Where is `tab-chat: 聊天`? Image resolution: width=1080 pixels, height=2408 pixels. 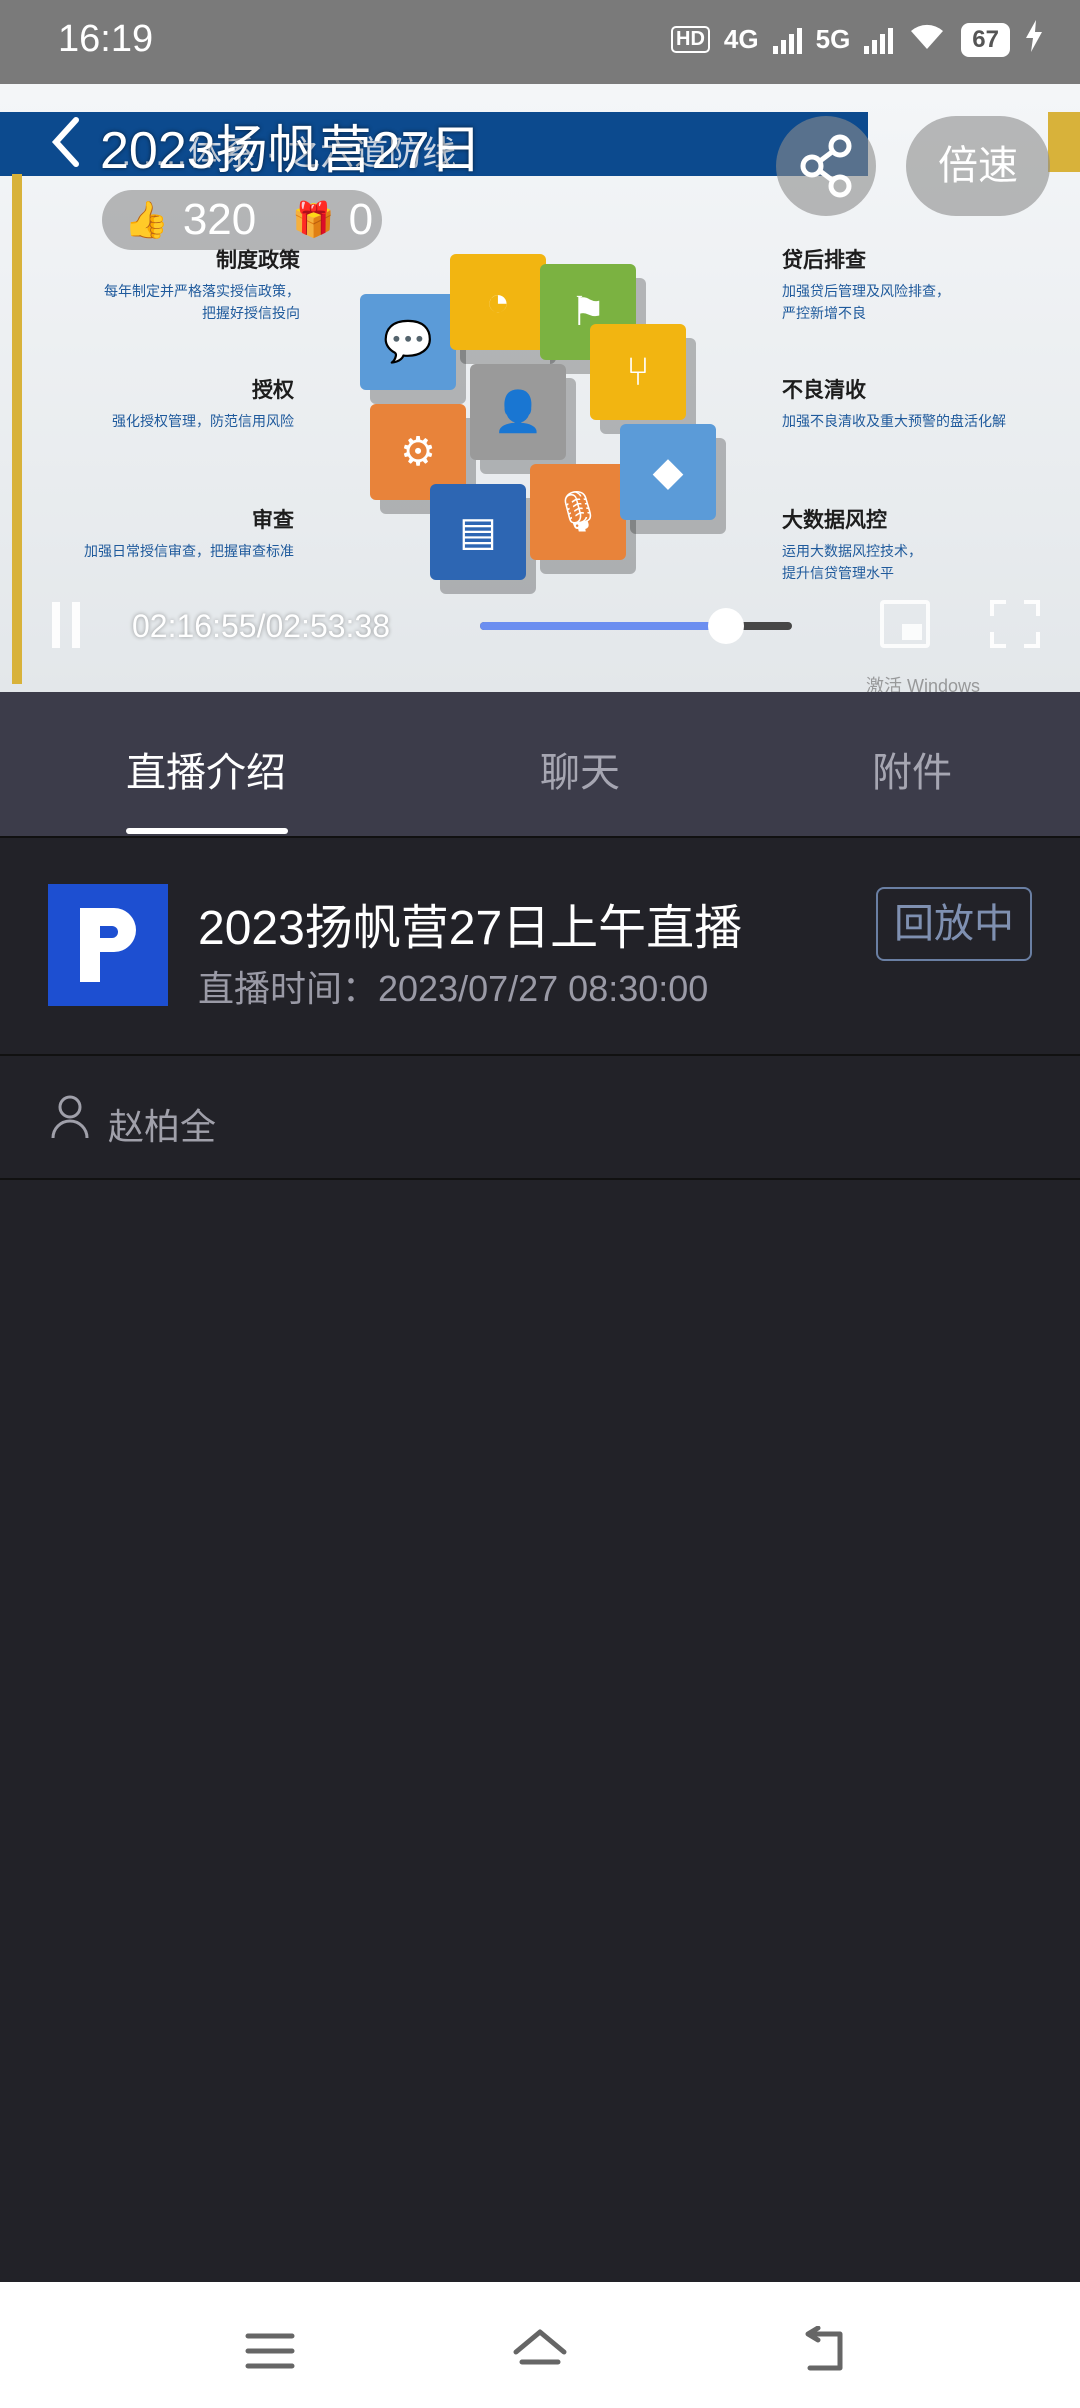 tab-chat: 聊天 is located at coordinates (580, 769).